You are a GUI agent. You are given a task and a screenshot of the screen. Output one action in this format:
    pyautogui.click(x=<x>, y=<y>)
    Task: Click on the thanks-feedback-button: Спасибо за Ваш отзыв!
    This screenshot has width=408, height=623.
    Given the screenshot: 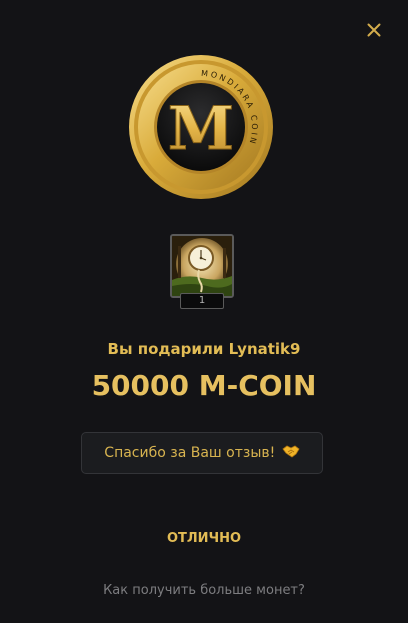 What is the action you would take?
    pyautogui.click(x=202, y=453)
    